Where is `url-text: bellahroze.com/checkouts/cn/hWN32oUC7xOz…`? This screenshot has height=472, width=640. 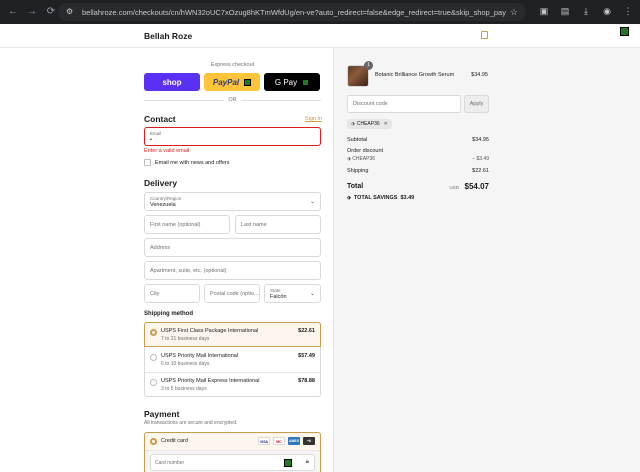 url-text: bellahroze.com/checkouts/cn/hWN32oUC7xOz… is located at coordinates (294, 12).